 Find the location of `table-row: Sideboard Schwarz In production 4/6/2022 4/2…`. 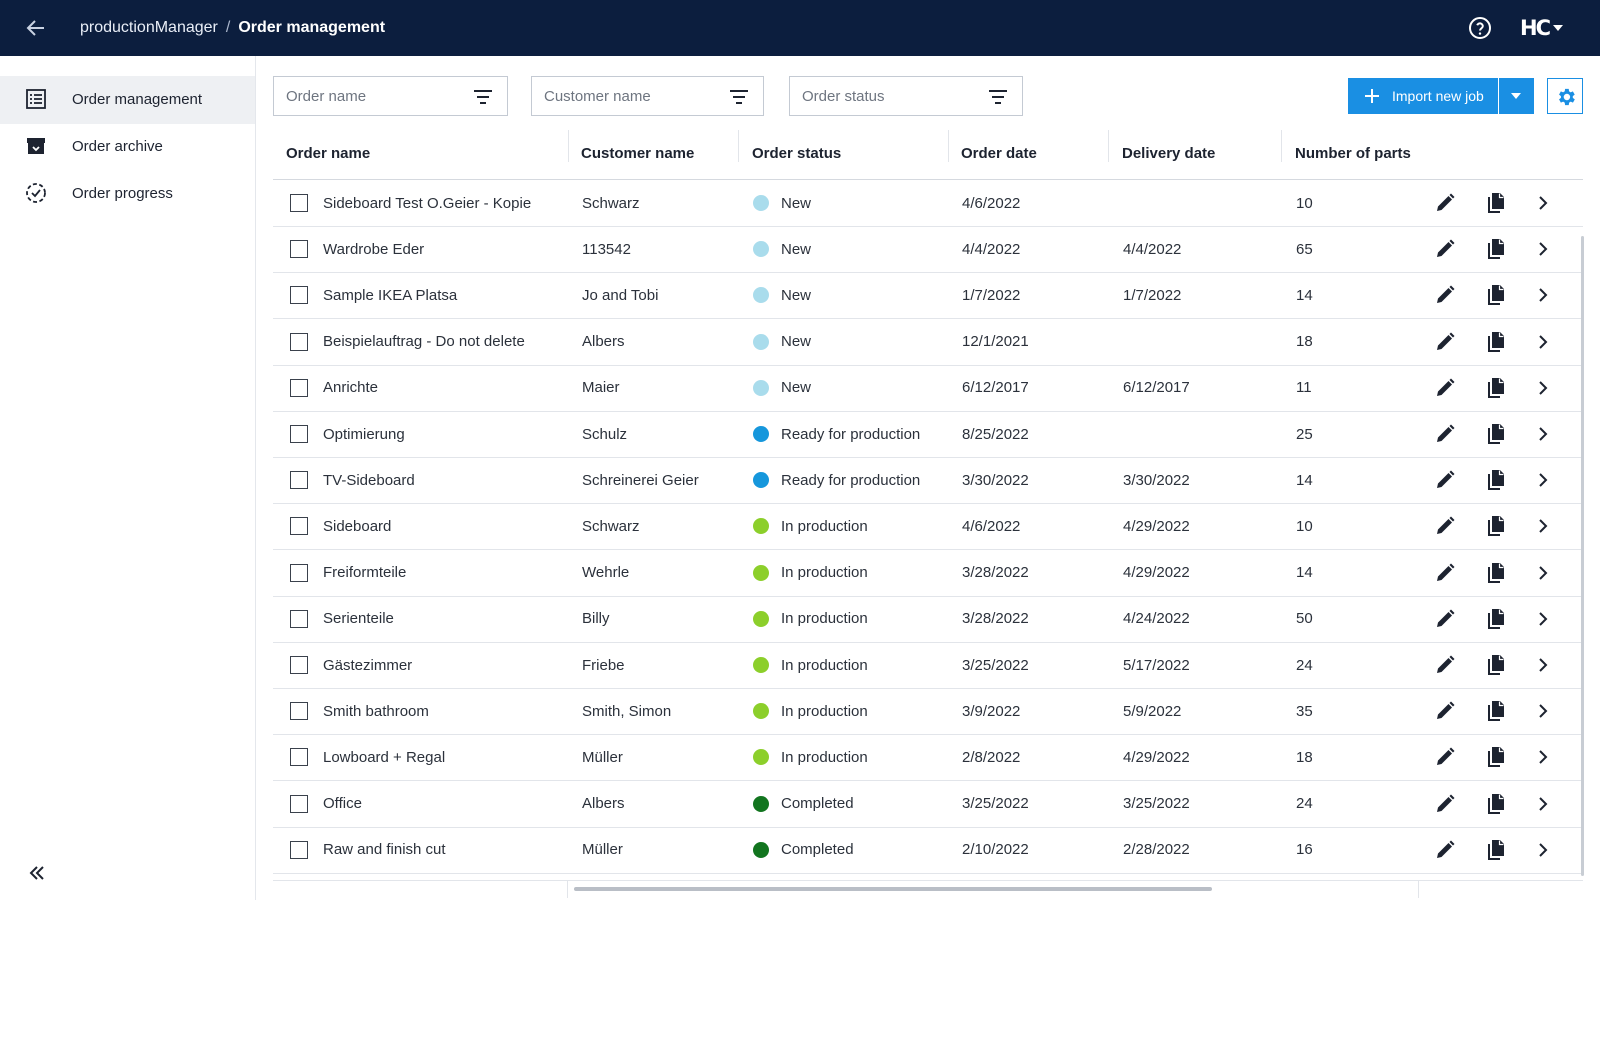

table-row: Sideboard Schwarz In production 4/6/2022 4/2… is located at coordinates (928, 527).